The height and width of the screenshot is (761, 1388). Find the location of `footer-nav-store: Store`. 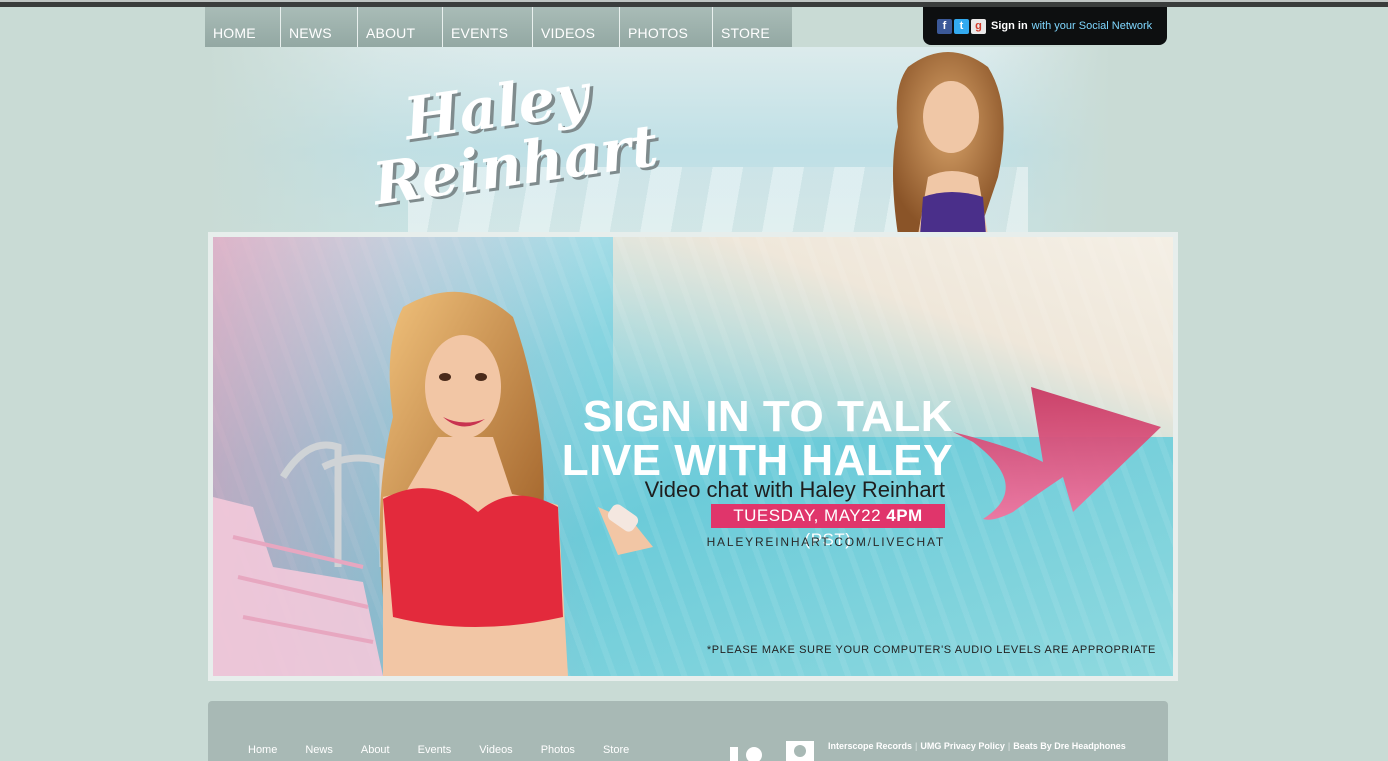

footer-nav-store: Store is located at coordinates (616, 750).